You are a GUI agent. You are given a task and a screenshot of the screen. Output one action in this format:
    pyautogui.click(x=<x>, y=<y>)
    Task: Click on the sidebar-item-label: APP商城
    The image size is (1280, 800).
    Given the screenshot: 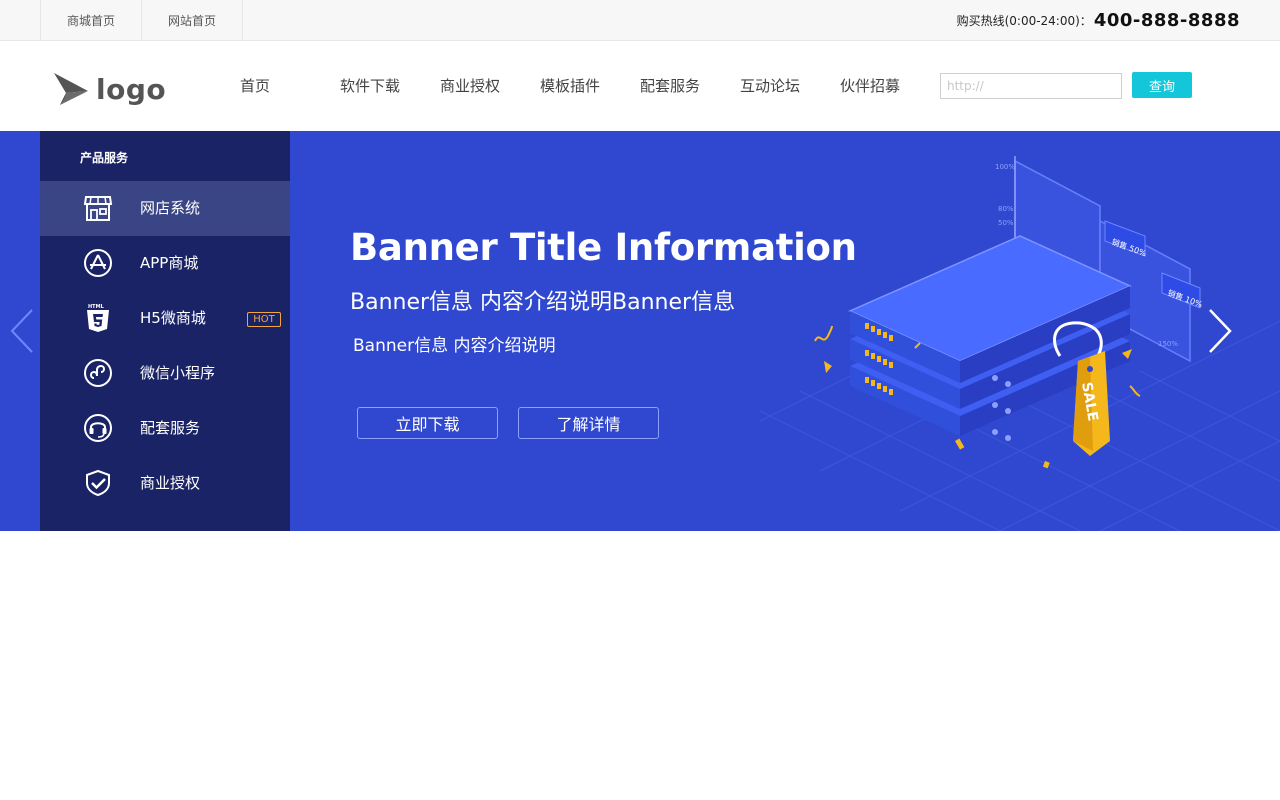 What is the action you would take?
    pyautogui.click(x=169, y=263)
    